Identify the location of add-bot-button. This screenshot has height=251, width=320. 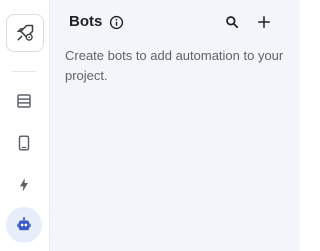
(264, 22).